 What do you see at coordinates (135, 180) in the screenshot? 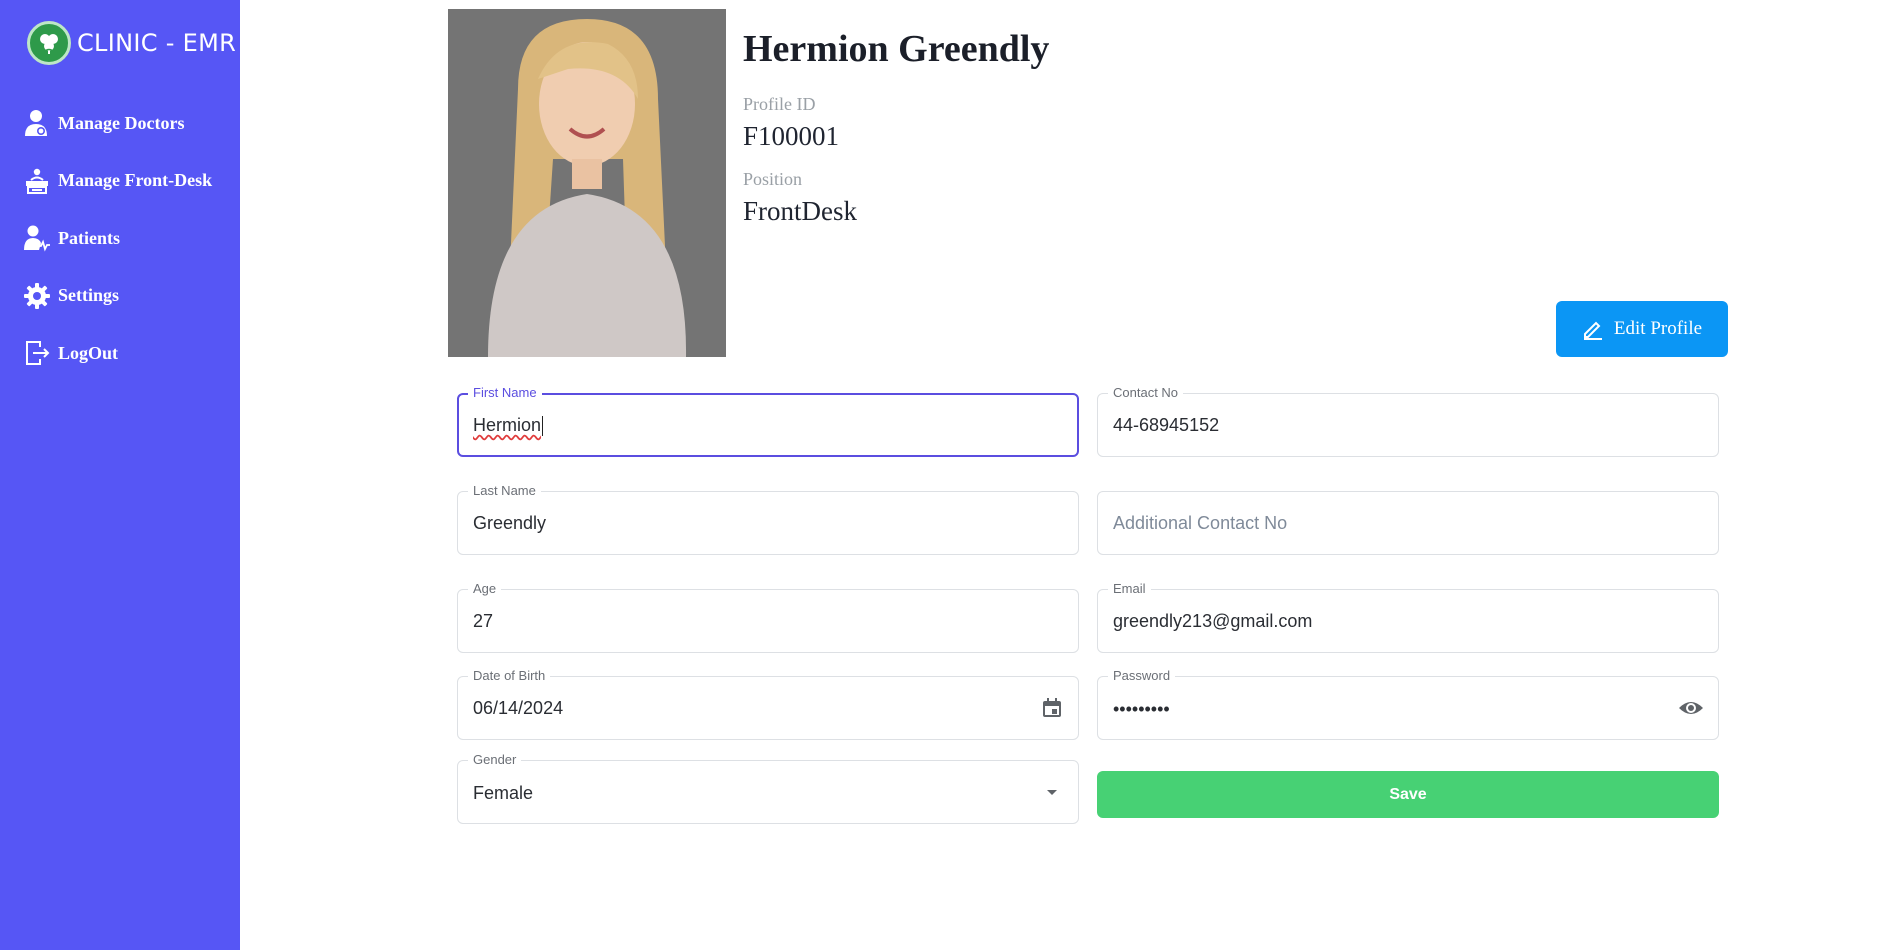
I see `sidebar-item-label: Manage Front-Desk` at bounding box center [135, 180].